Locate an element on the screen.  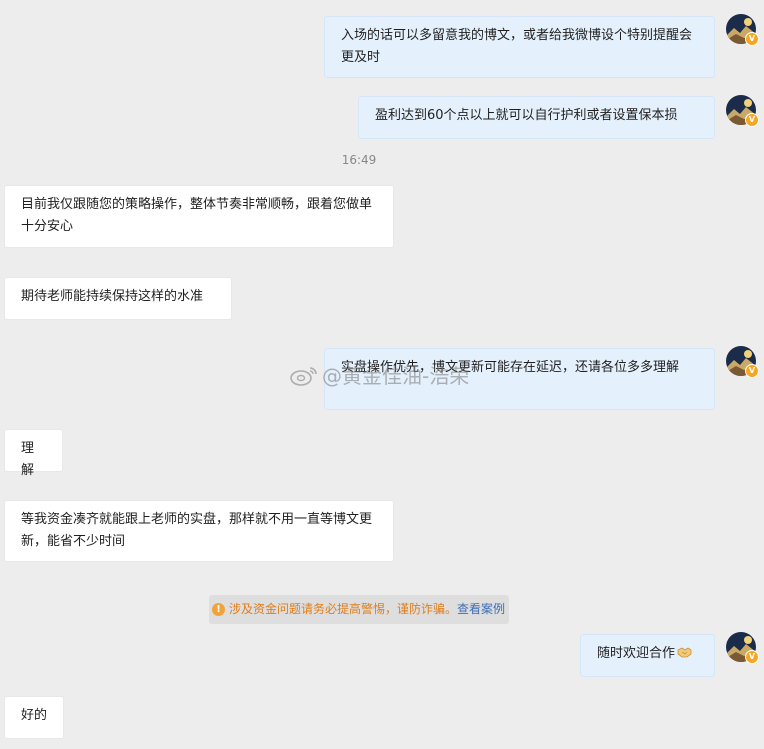
message-bubble-outgoing: 随时欢迎合作 is located at coordinates (647, 655).